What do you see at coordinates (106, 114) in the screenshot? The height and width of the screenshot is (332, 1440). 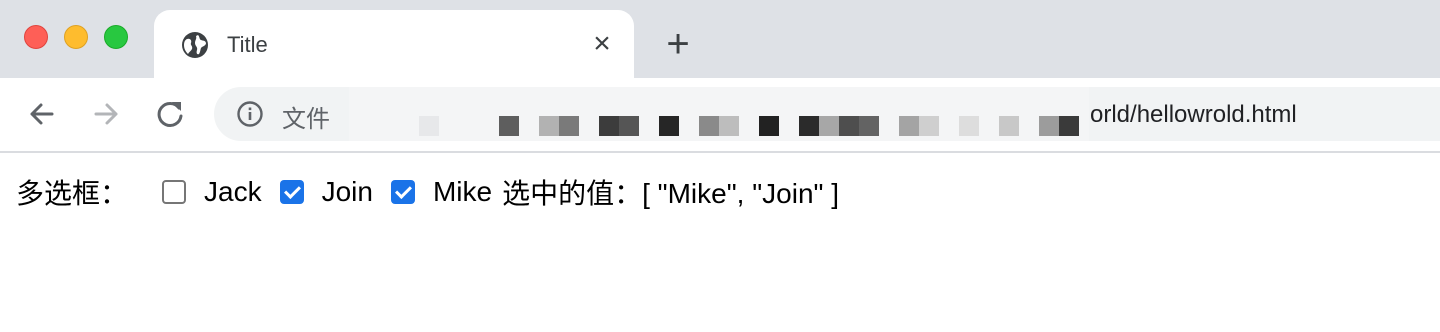 I see `arrow-right-icon` at bounding box center [106, 114].